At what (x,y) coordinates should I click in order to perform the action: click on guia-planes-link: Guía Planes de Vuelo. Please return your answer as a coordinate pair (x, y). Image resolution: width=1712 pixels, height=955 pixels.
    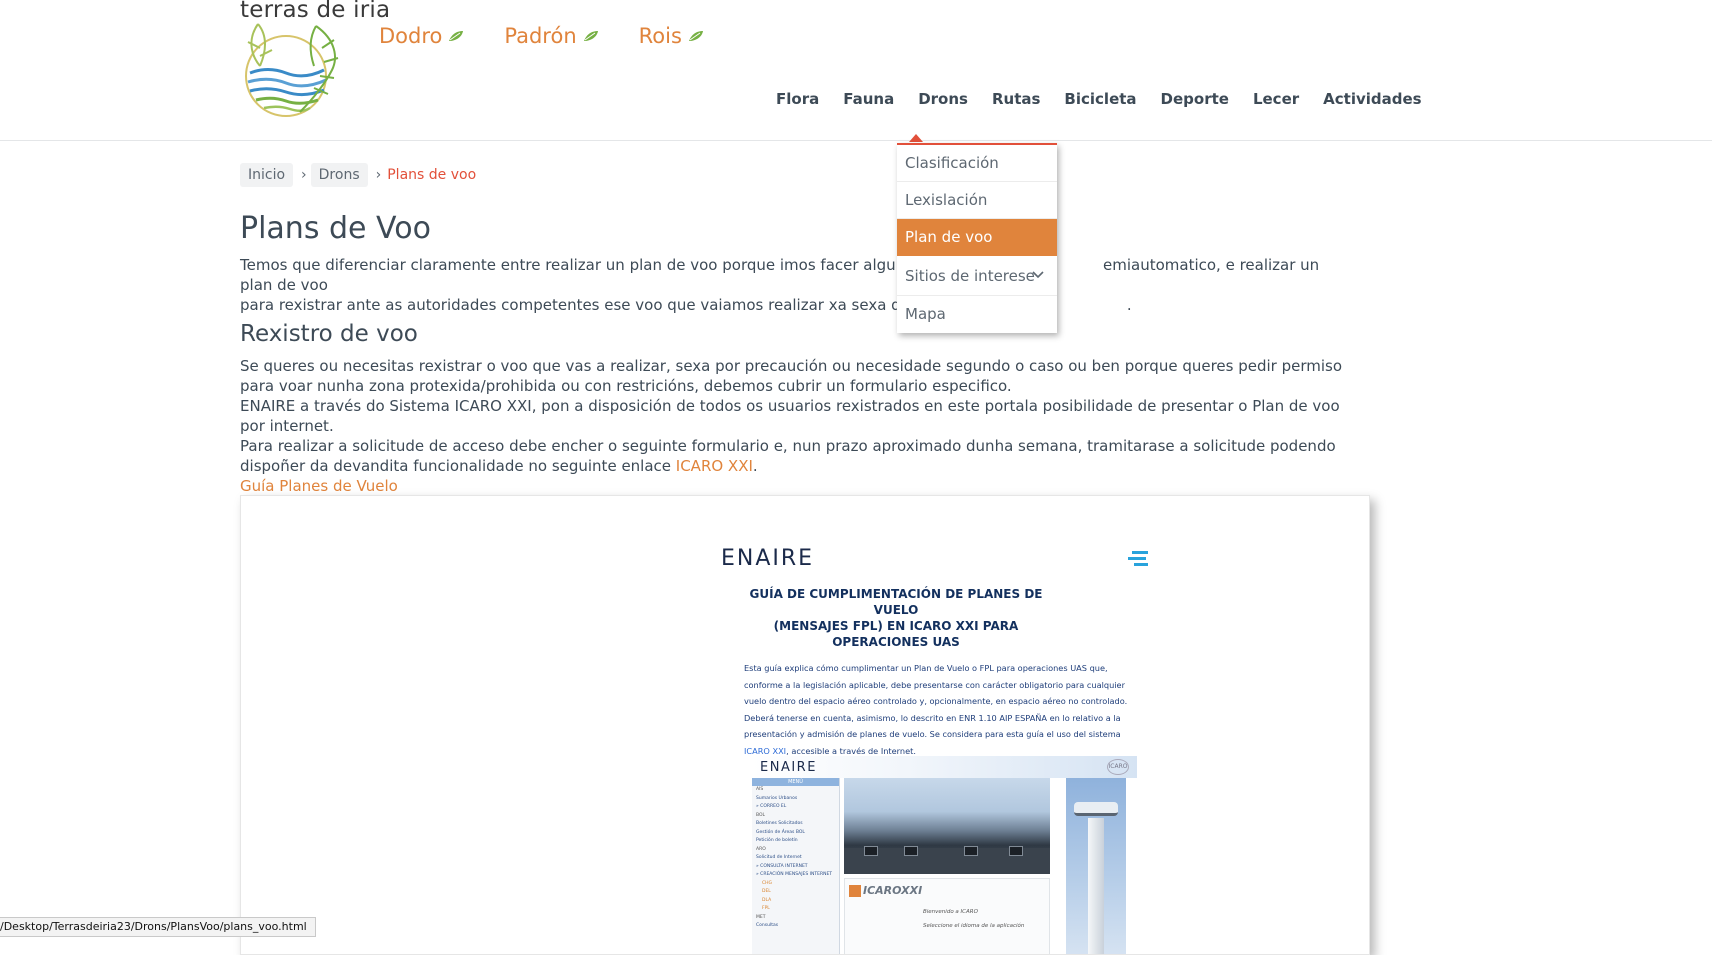
    Looking at the image, I should click on (319, 486).